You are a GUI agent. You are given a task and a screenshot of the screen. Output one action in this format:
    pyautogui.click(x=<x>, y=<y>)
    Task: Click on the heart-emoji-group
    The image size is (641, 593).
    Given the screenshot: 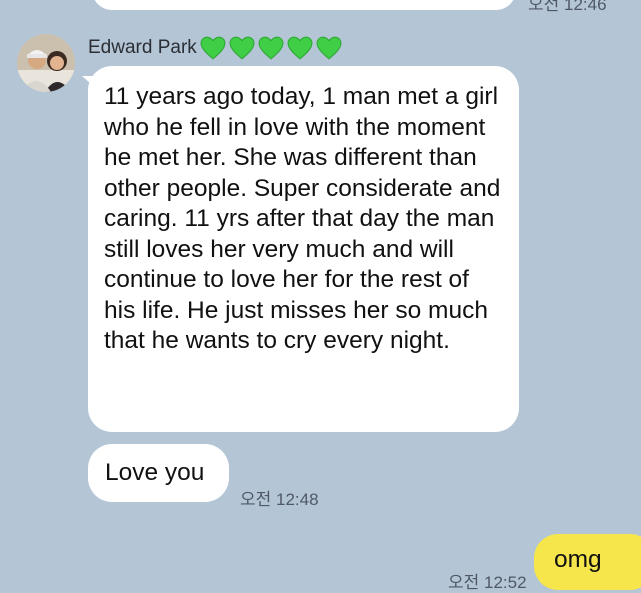 What is the action you would take?
    pyautogui.click(x=272, y=48)
    